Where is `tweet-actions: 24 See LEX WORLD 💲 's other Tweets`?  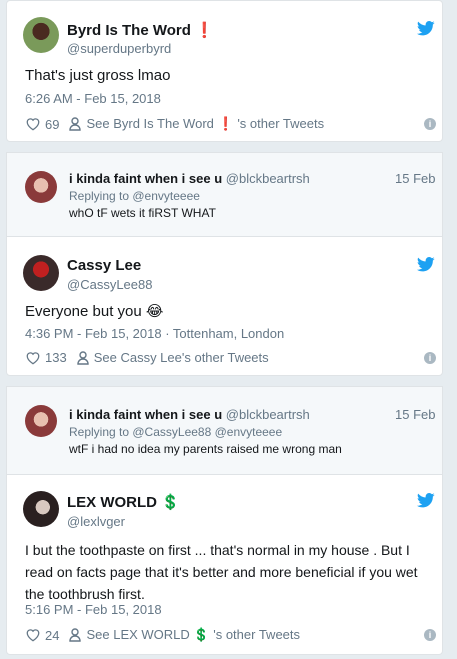
tweet-actions: 24 See LEX WORLD 💲 's other Tweets is located at coordinates (162, 635).